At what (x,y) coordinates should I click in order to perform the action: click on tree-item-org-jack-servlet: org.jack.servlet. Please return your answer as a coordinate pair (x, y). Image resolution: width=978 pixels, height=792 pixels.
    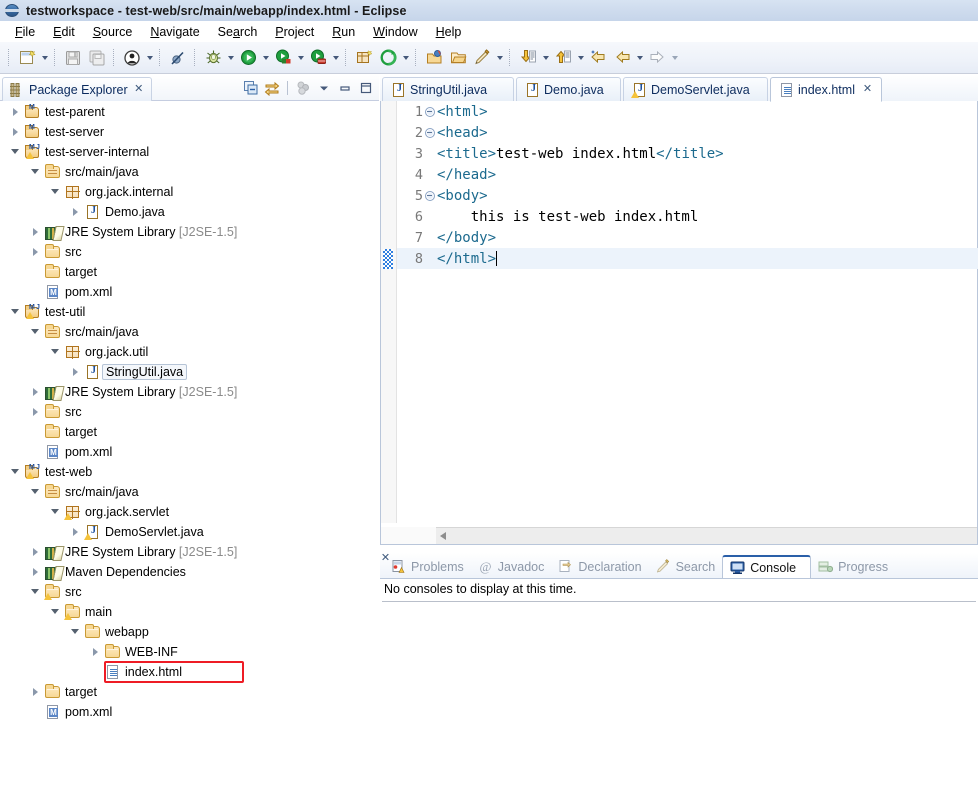
    Looking at the image, I should click on (188, 512).